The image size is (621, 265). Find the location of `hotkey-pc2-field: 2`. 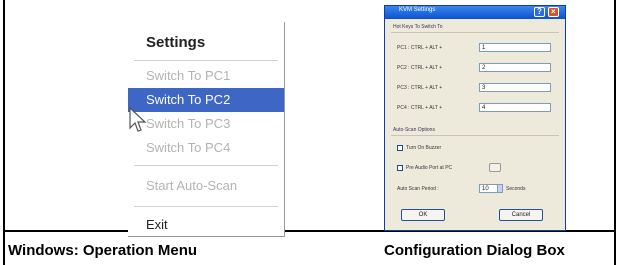

hotkey-pc2-field: 2 is located at coordinates (515, 67).